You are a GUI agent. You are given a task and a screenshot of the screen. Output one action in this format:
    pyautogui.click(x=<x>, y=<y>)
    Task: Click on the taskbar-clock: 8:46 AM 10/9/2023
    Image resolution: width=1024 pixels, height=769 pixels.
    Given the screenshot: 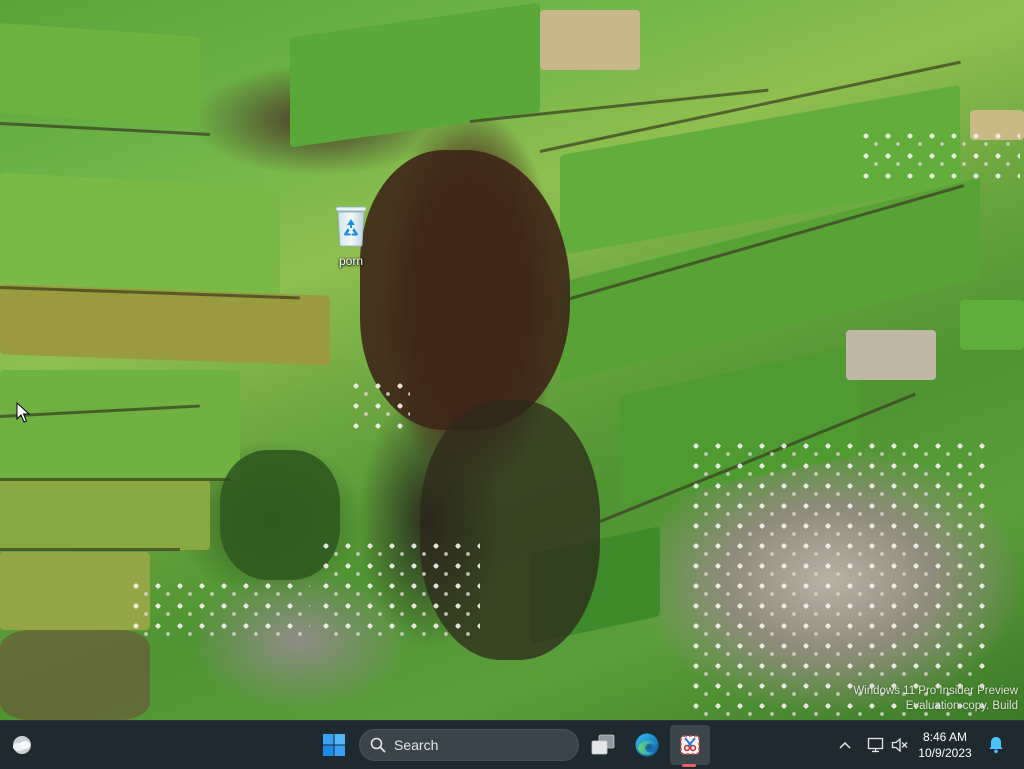 What is the action you would take?
    pyautogui.click(x=945, y=745)
    